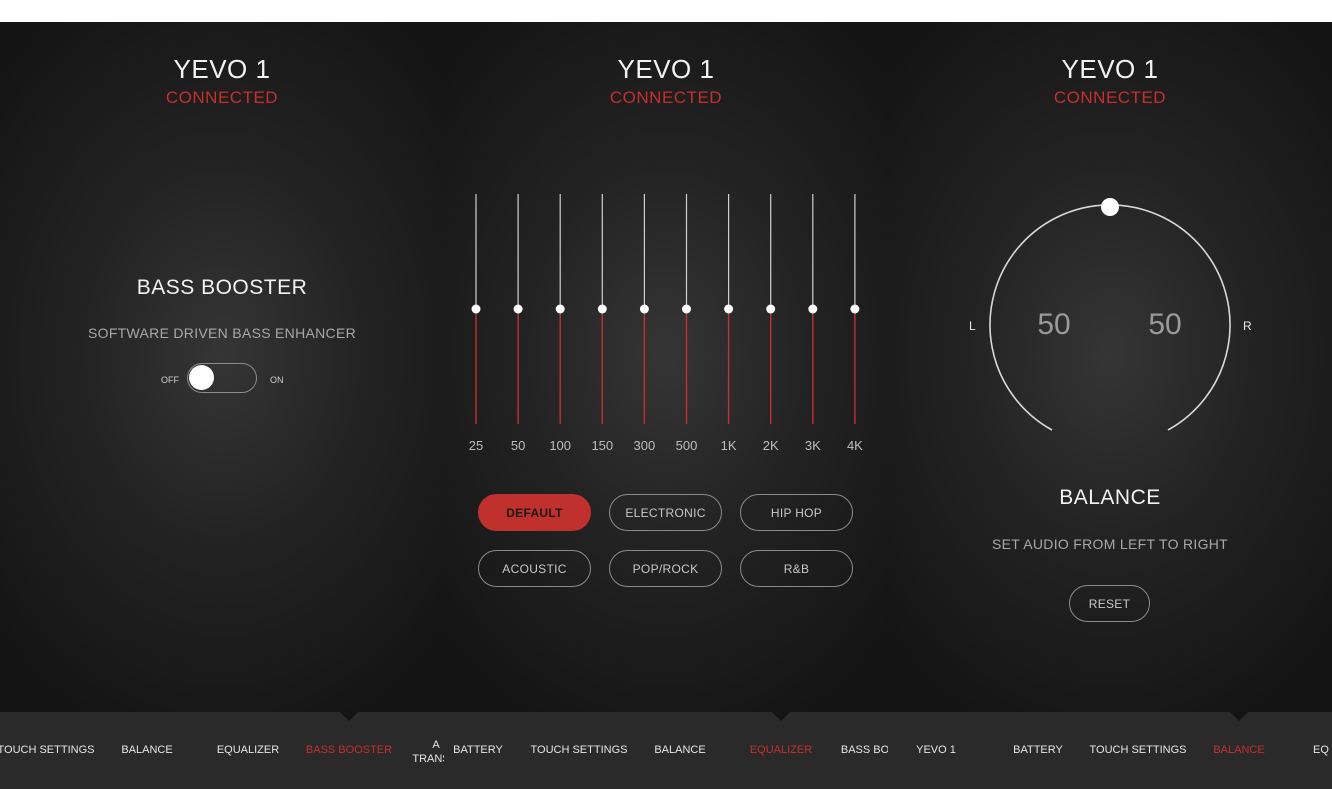 The height and width of the screenshot is (789, 1332). Describe the element at coordinates (771, 309) in the screenshot. I see `eq-slider-knob-2k` at that location.